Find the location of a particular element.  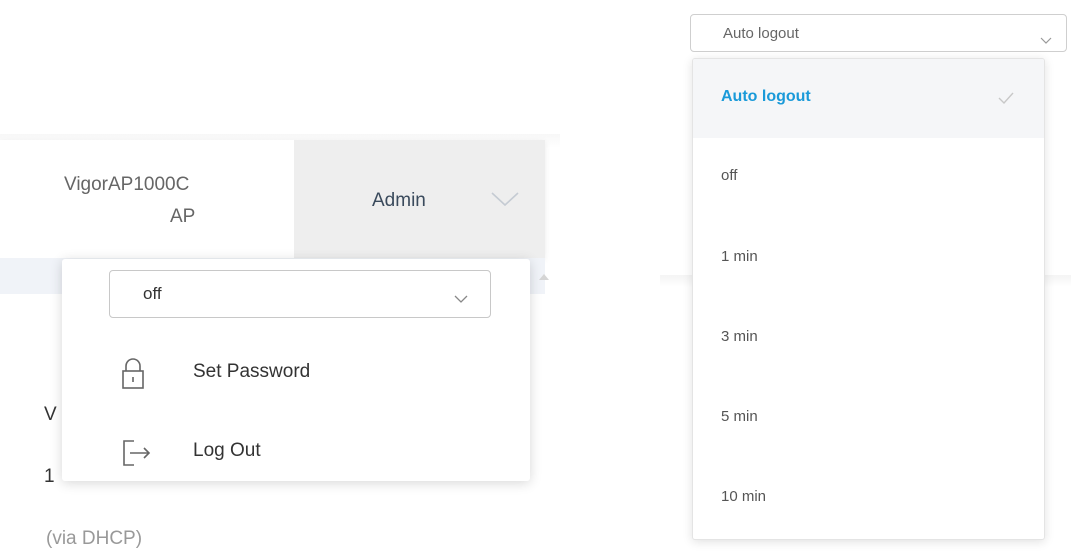

background-text-line: V is located at coordinates (50, 414).